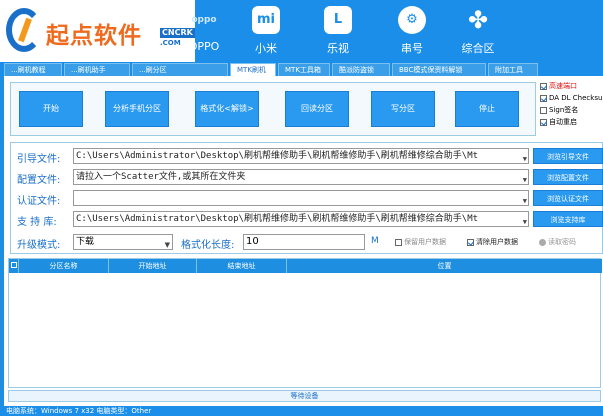  Describe the element at coordinates (39, 245) in the screenshot. I see `upgrade-mode-label: 升级模式:` at that location.